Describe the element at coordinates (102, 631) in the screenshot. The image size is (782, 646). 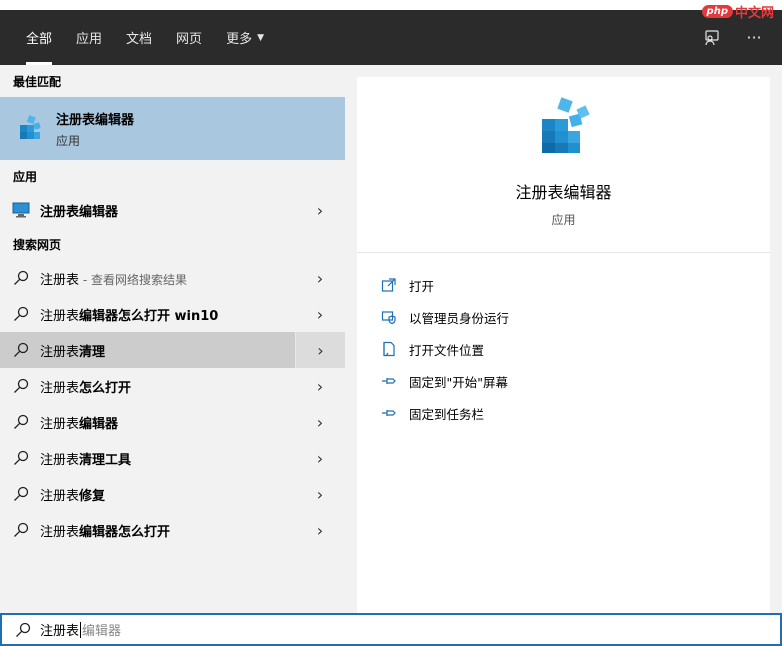
I see `search-suggestion-text: 编辑器` at that location.